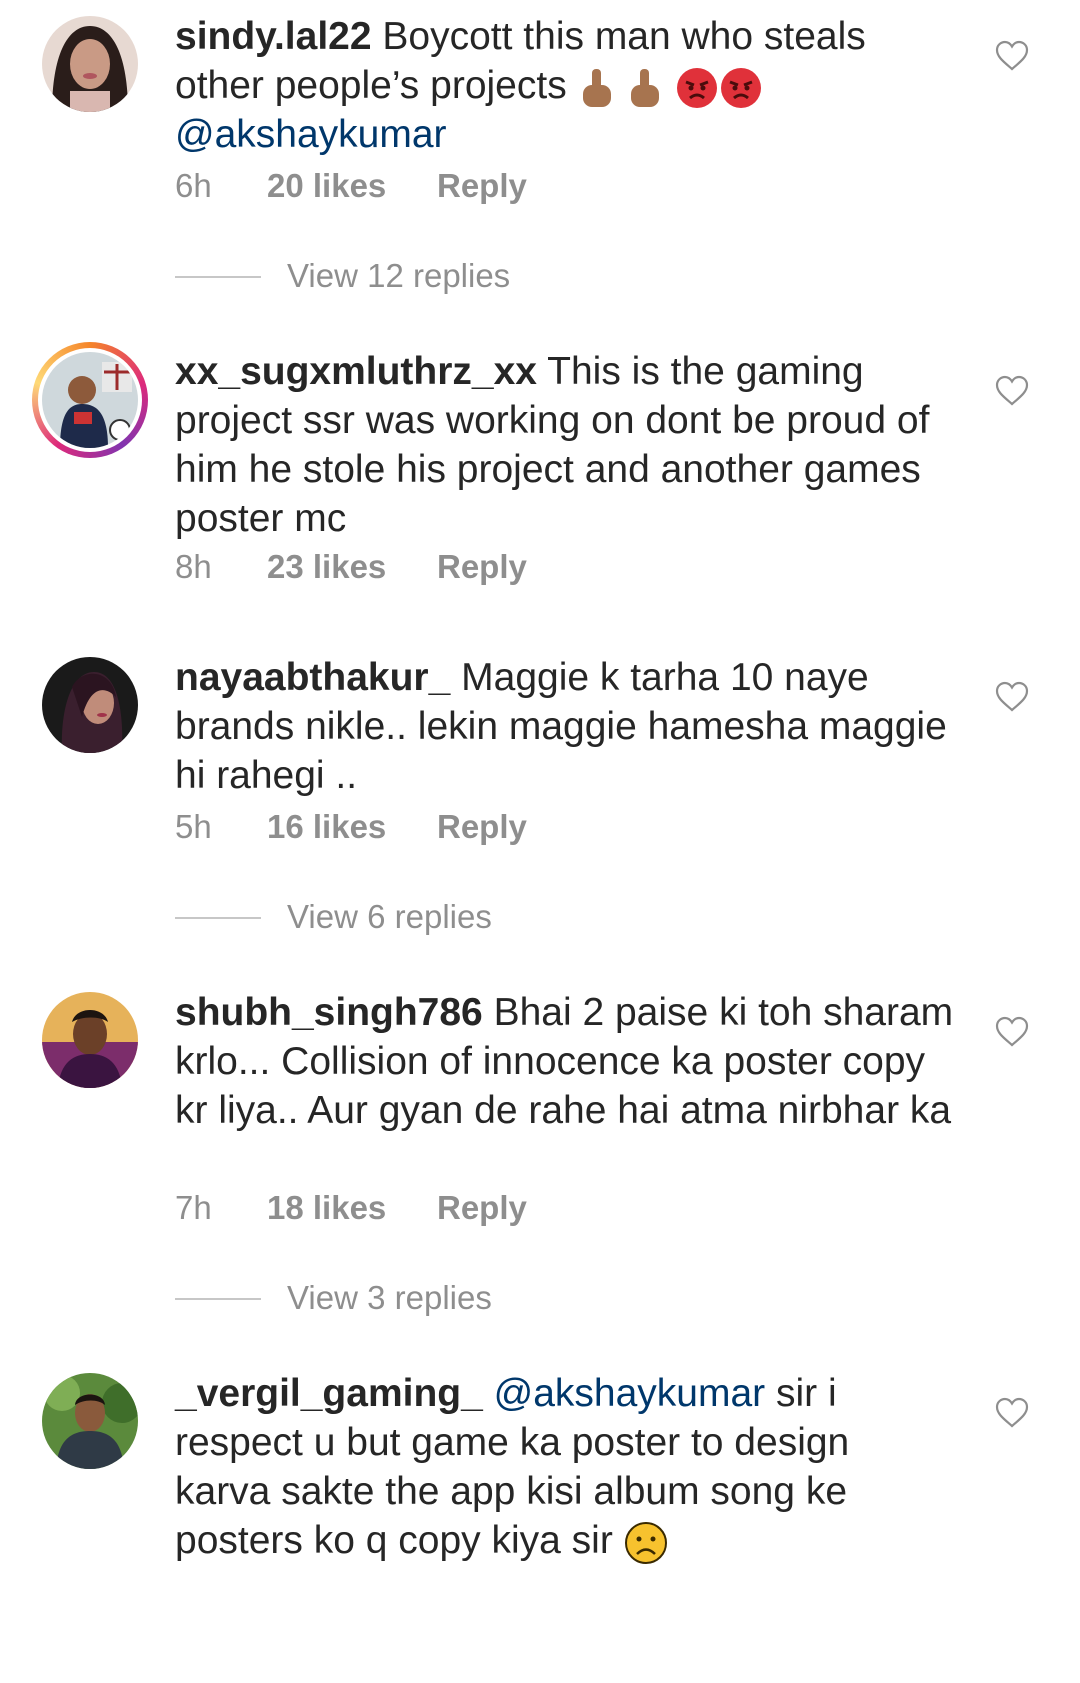  What do you see at coordinates (193, 1207) in the screenshot?
I see `timestamp: 7h` at bounding box center [193, 1207].